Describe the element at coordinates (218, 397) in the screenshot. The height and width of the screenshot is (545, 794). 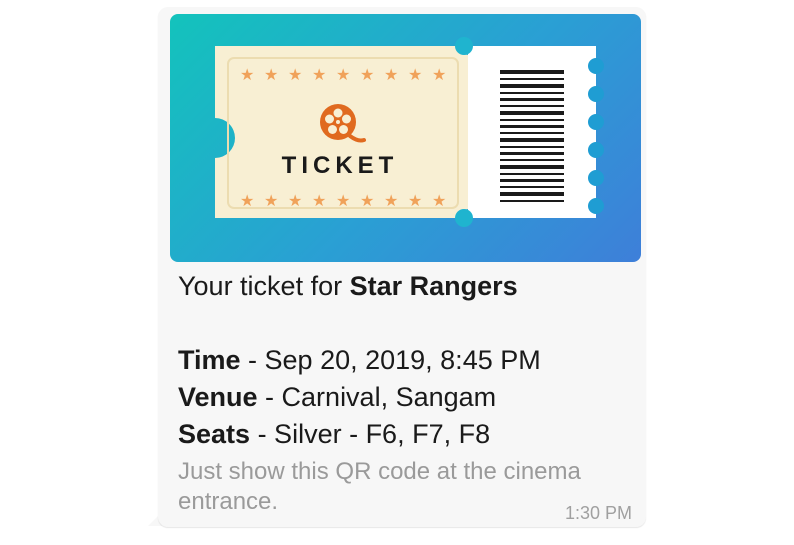
I see `venue-label: Venue` at that location.